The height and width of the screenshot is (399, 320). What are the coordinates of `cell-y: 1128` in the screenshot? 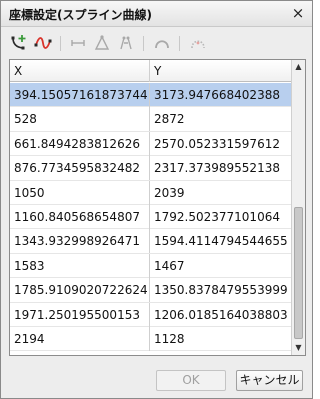 It's located at (221, 339).